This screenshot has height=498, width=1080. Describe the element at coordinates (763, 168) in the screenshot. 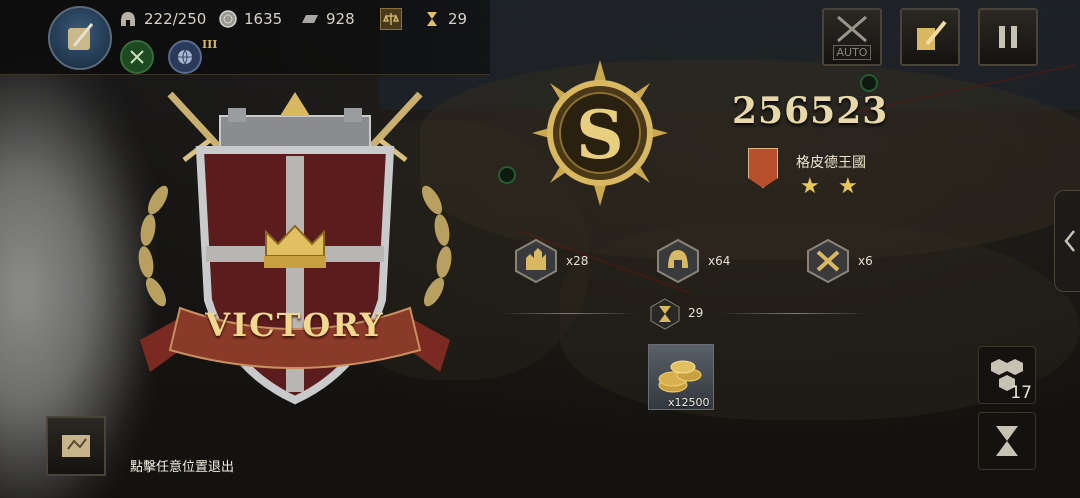

I see `nation-flag-icon` at that location.